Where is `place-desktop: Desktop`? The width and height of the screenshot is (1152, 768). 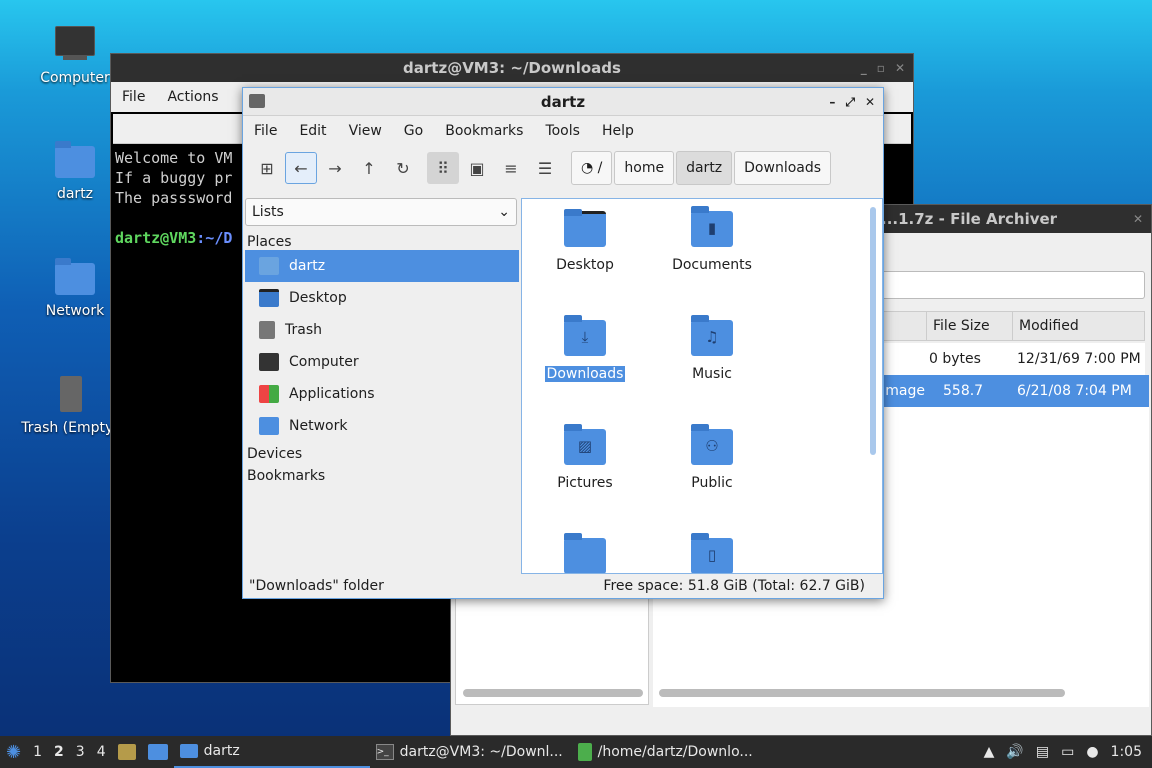 place-desktop: Desktop is located at coordinates (382, 298).